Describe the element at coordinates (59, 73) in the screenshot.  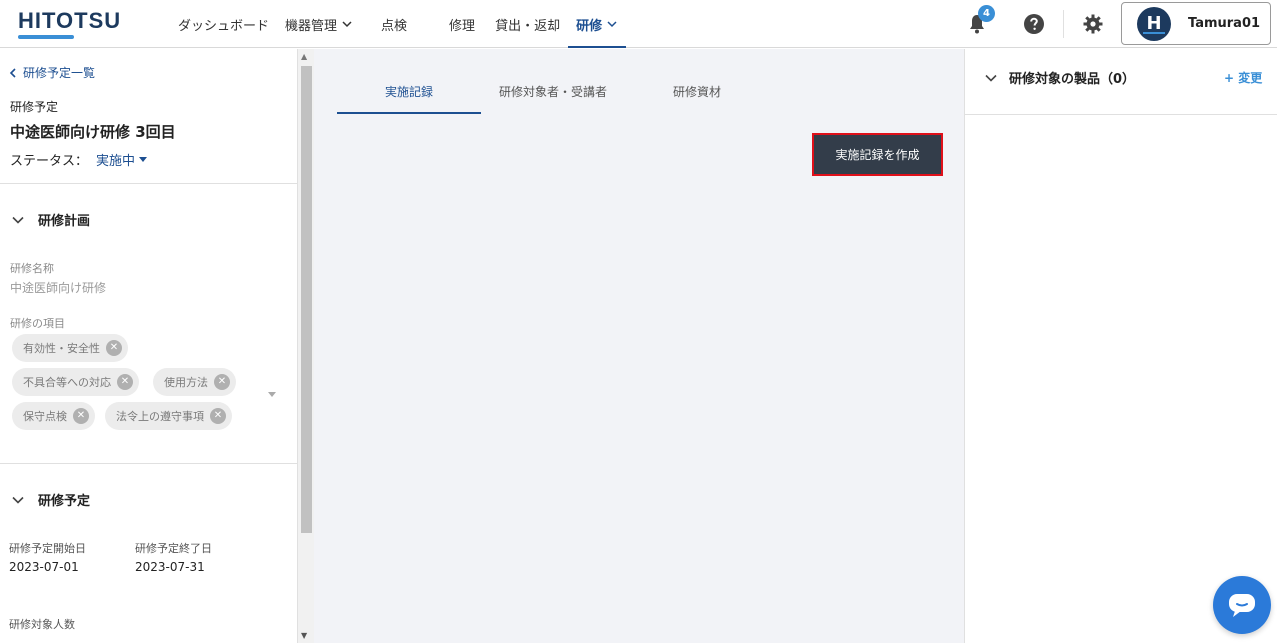
I see `back-link-label: 研修予定一覧` at that location.